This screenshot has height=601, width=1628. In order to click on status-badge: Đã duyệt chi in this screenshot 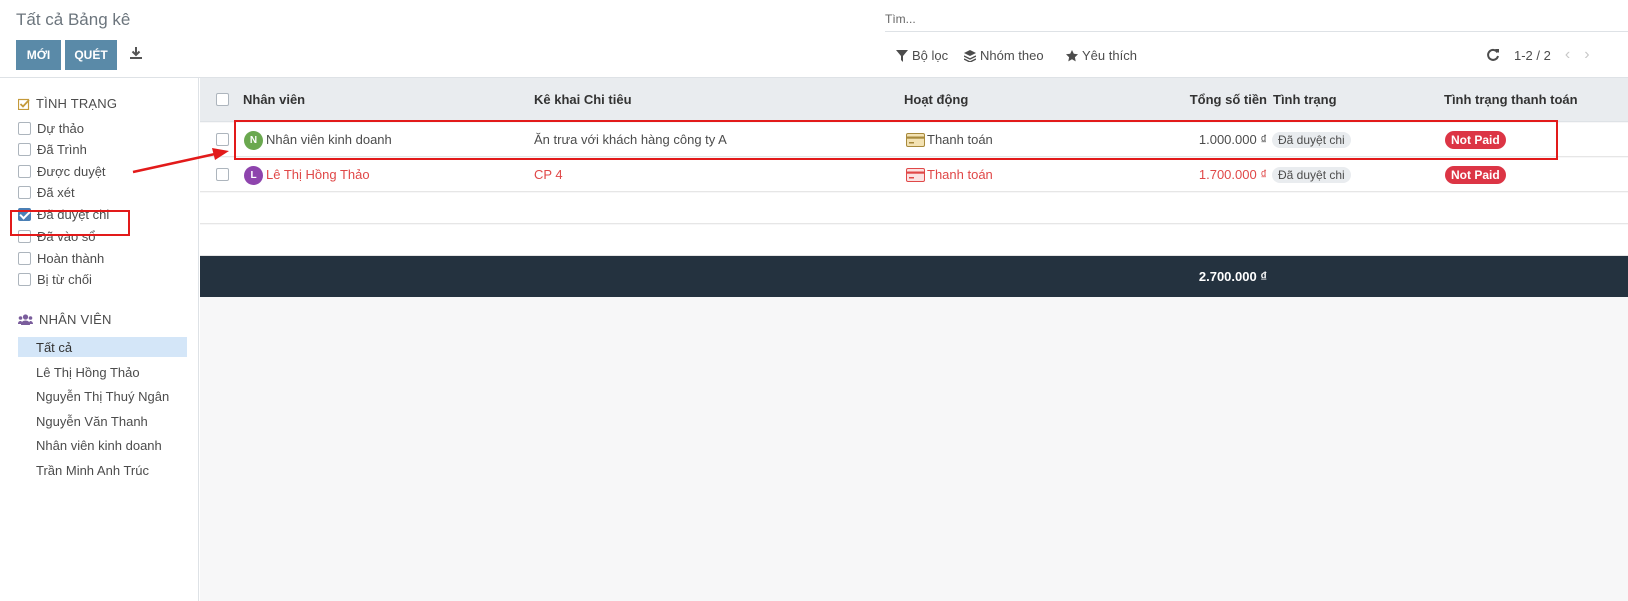, I will do `click(1311, 175)`.